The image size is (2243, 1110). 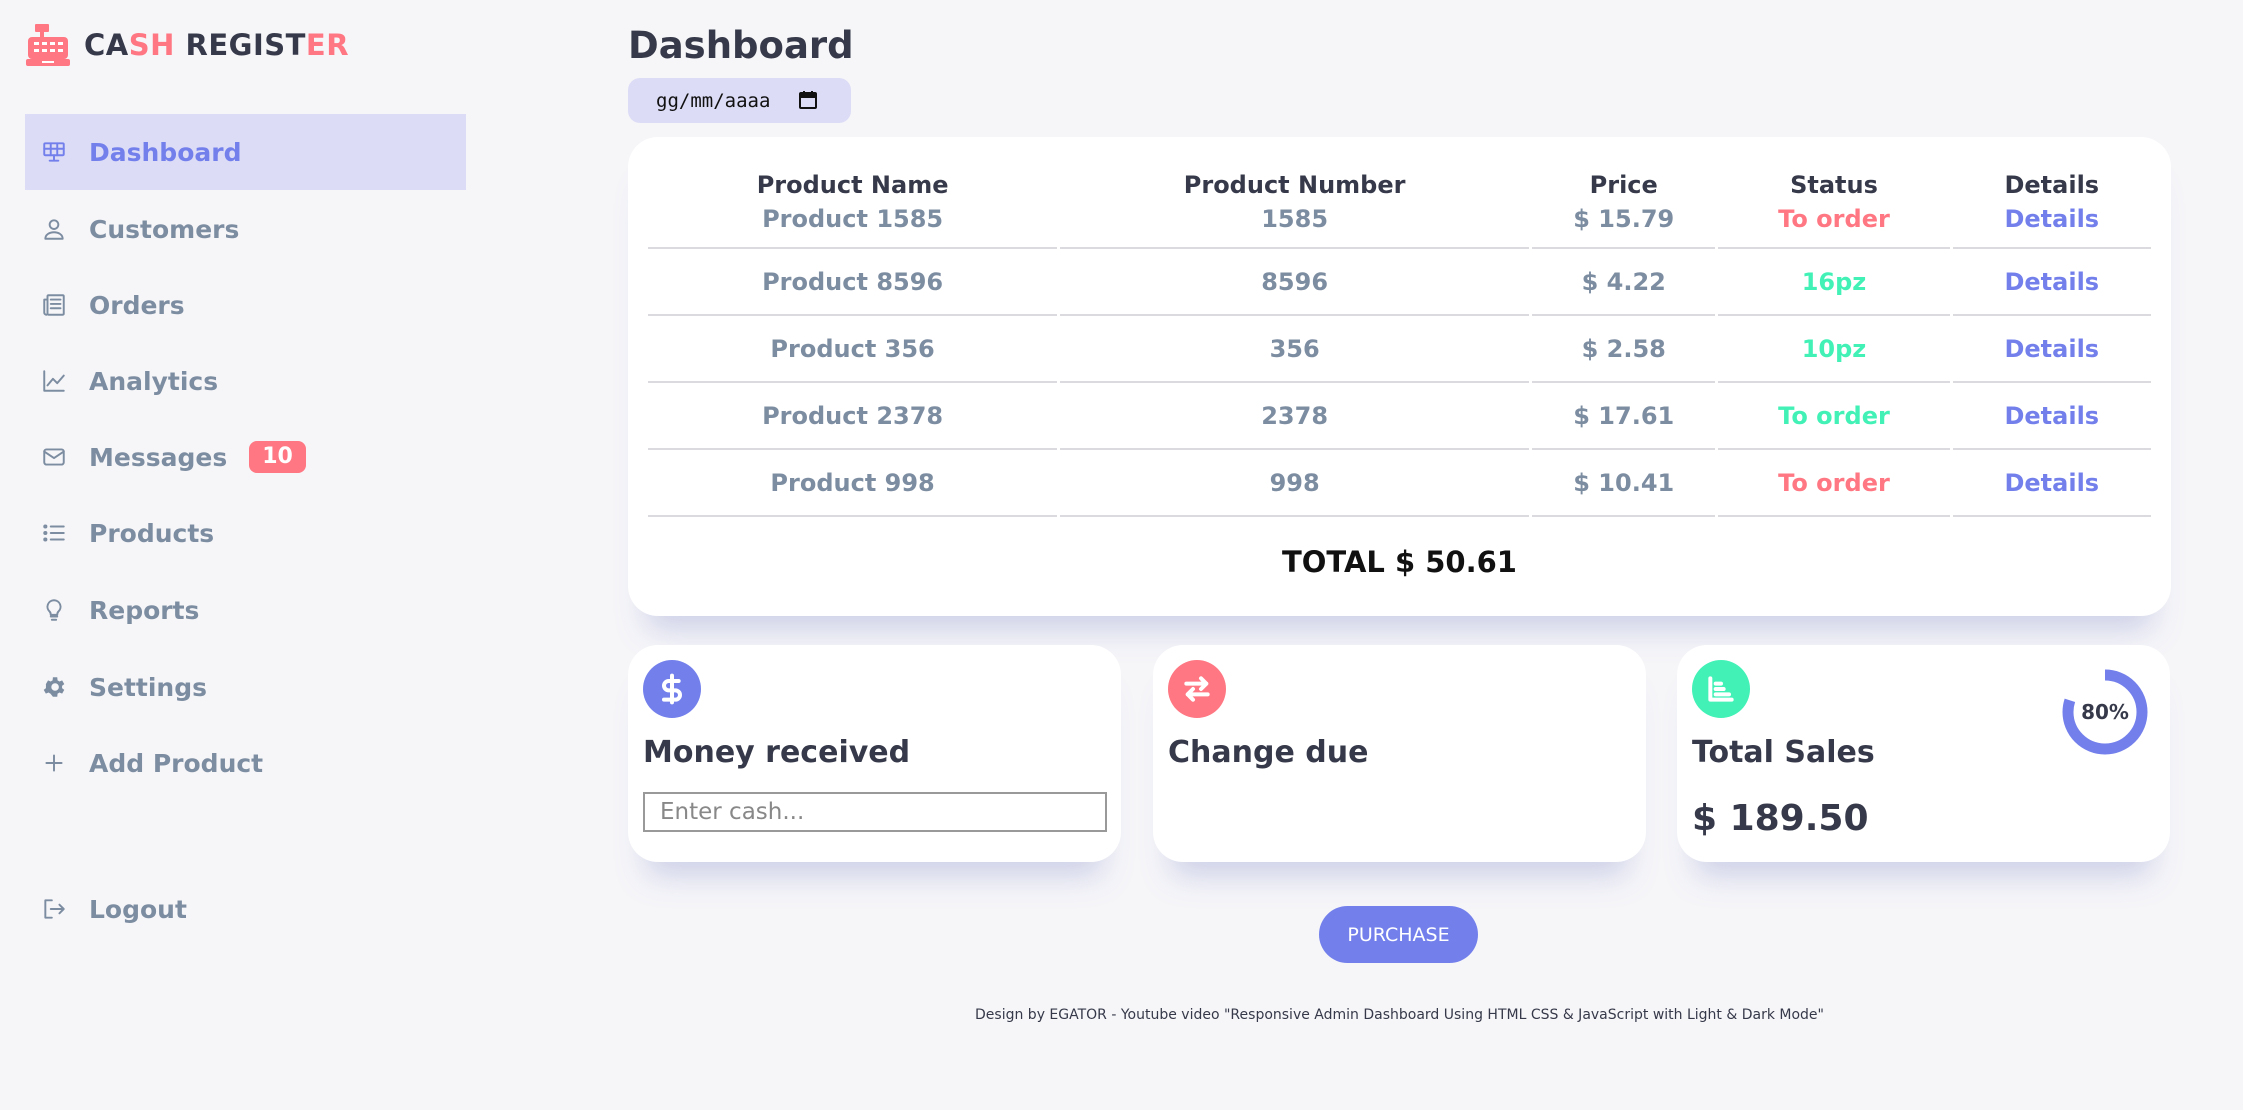 I want to click on date-input: gg/mm/aaaa, so click(x=739, y=100).